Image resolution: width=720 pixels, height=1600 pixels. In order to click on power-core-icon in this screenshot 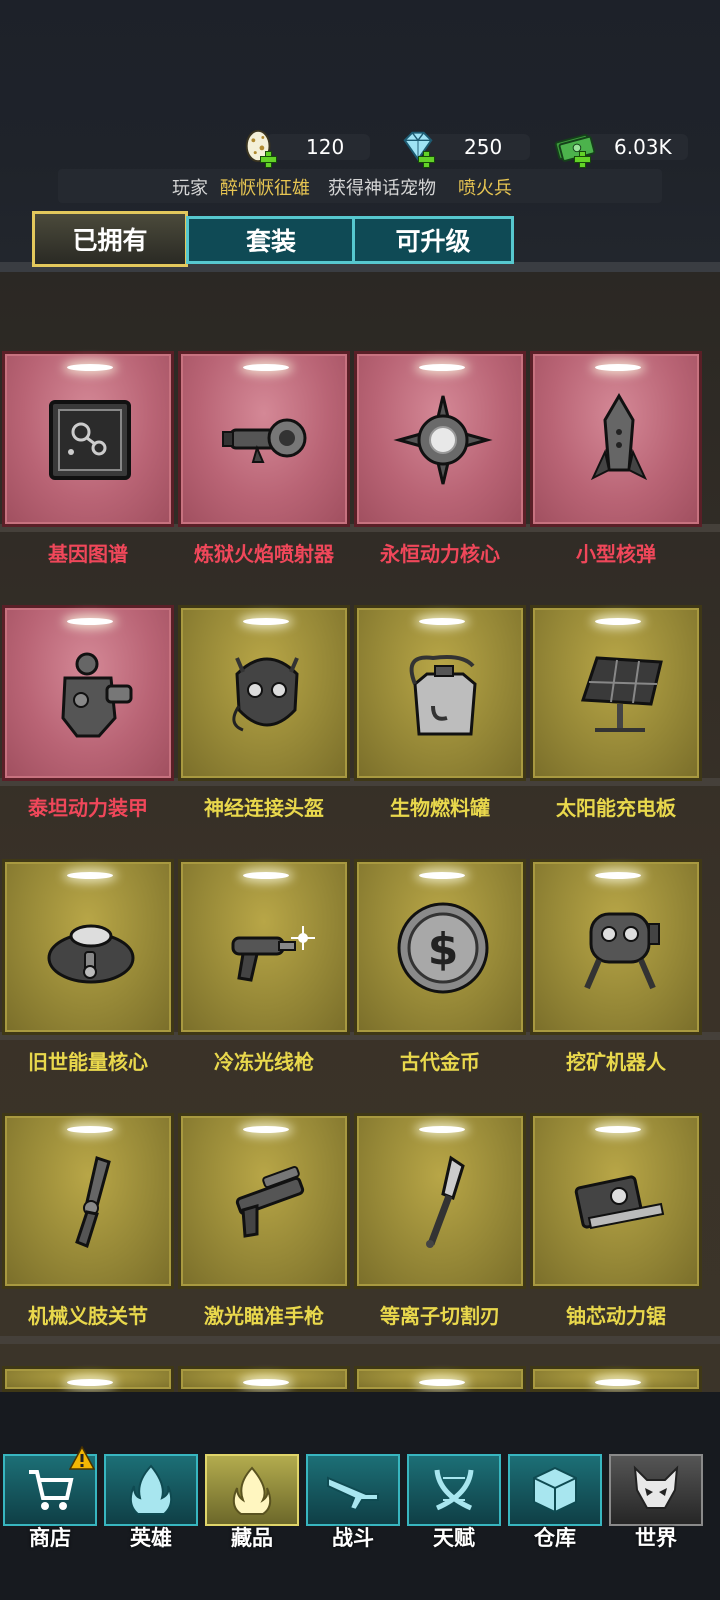, I will do `click(443, 440)`.